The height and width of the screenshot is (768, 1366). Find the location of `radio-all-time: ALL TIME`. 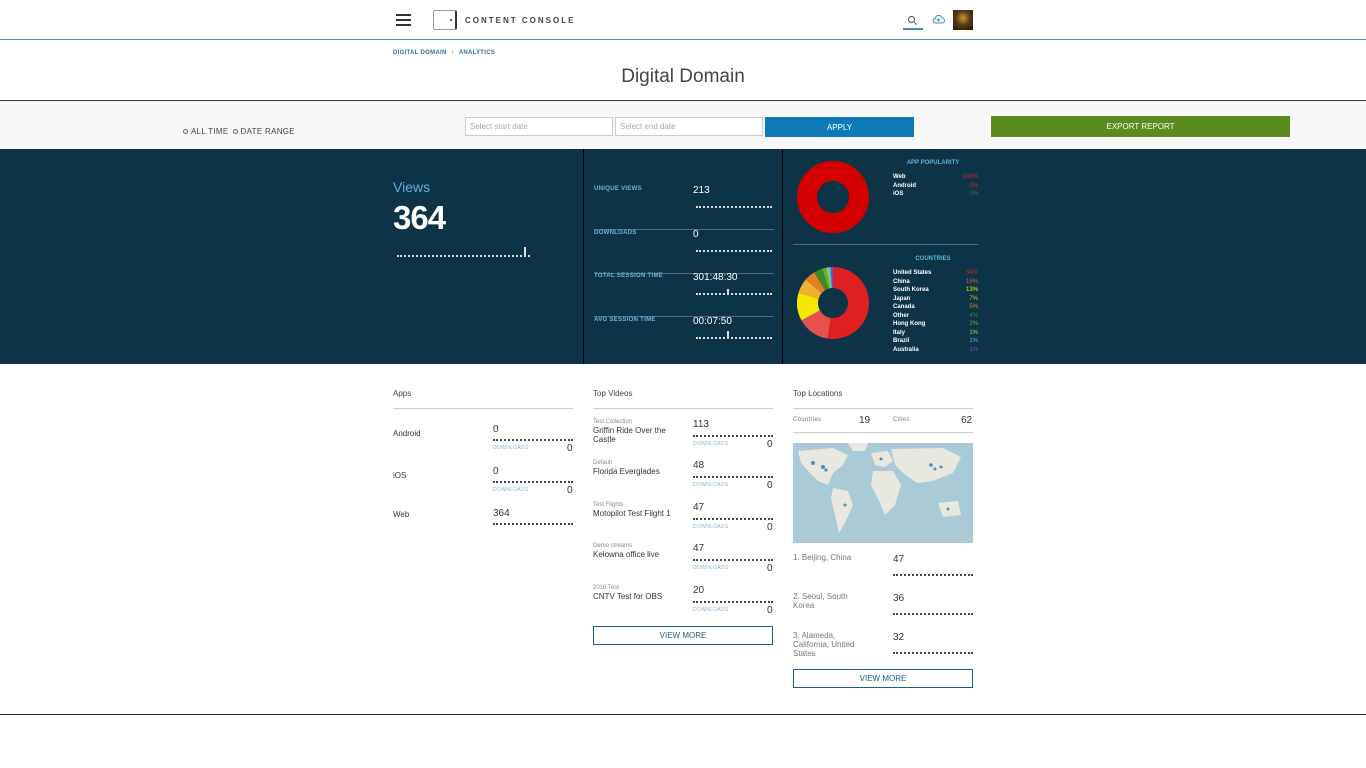

radio-all-time: ALL TIME is located at coordinates (206, 131).